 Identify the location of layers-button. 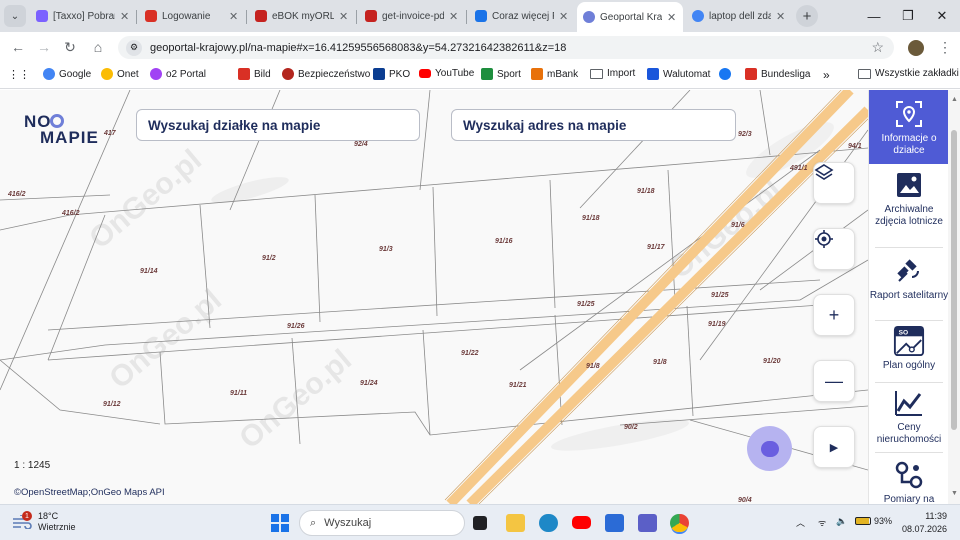
(834, 183).